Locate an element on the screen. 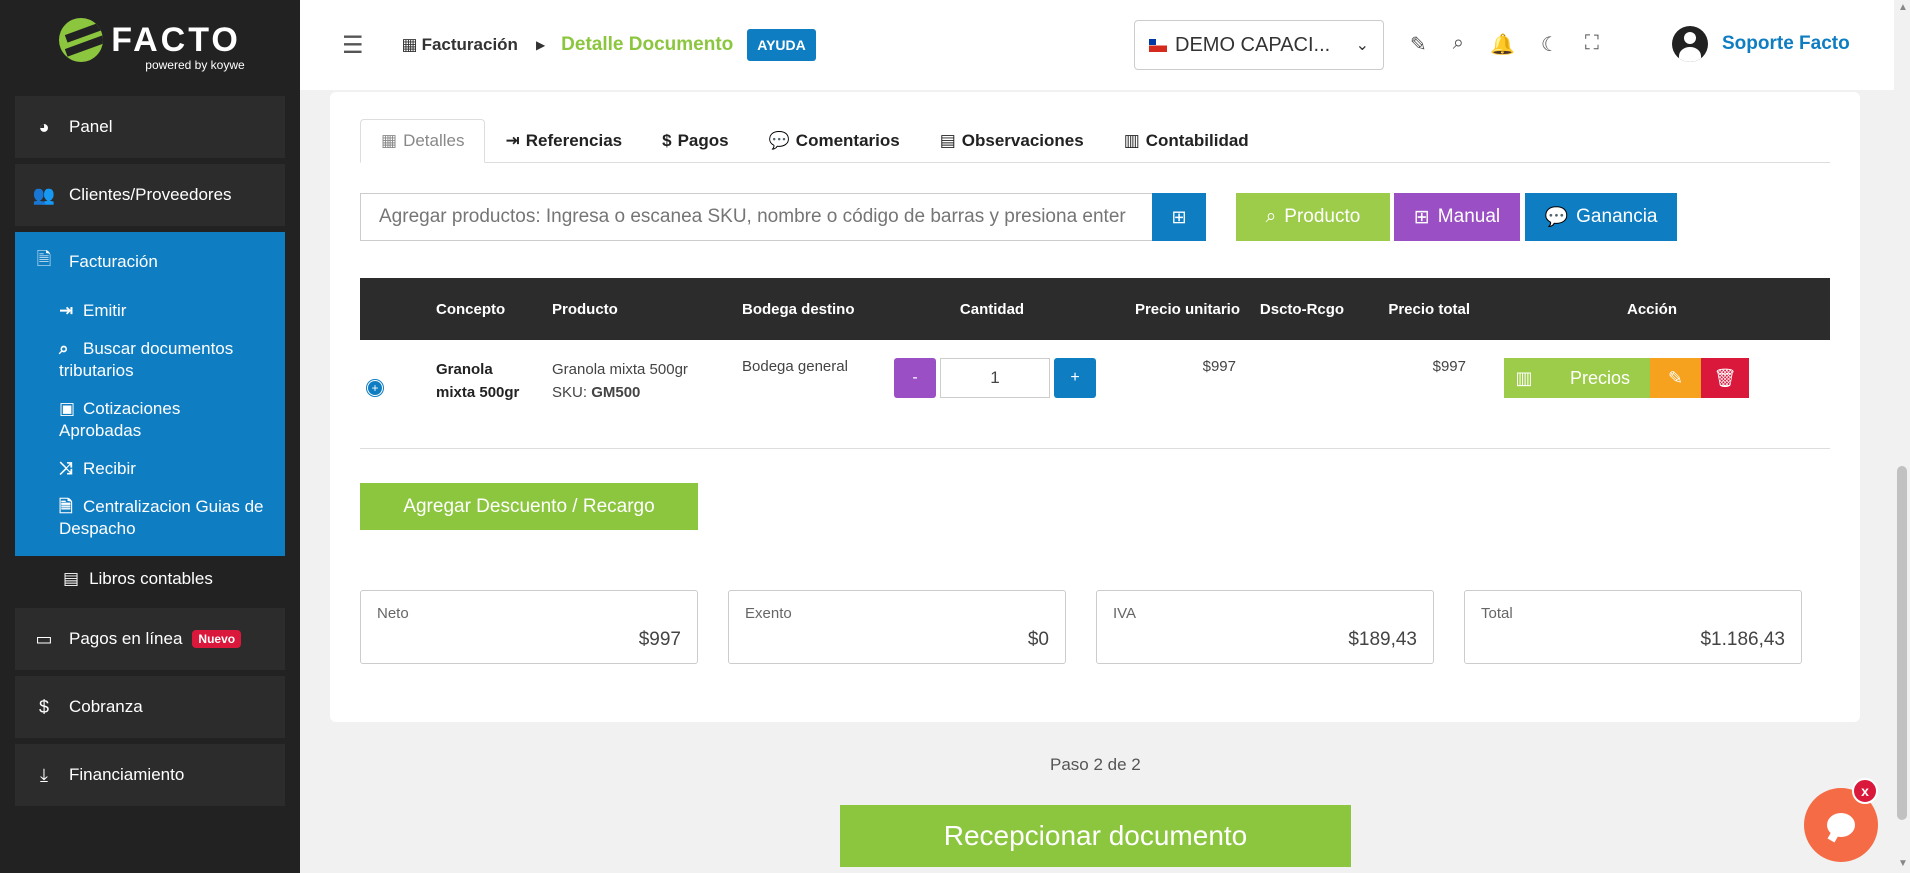  scroll-thumb is located at coordinates (1902, 643).